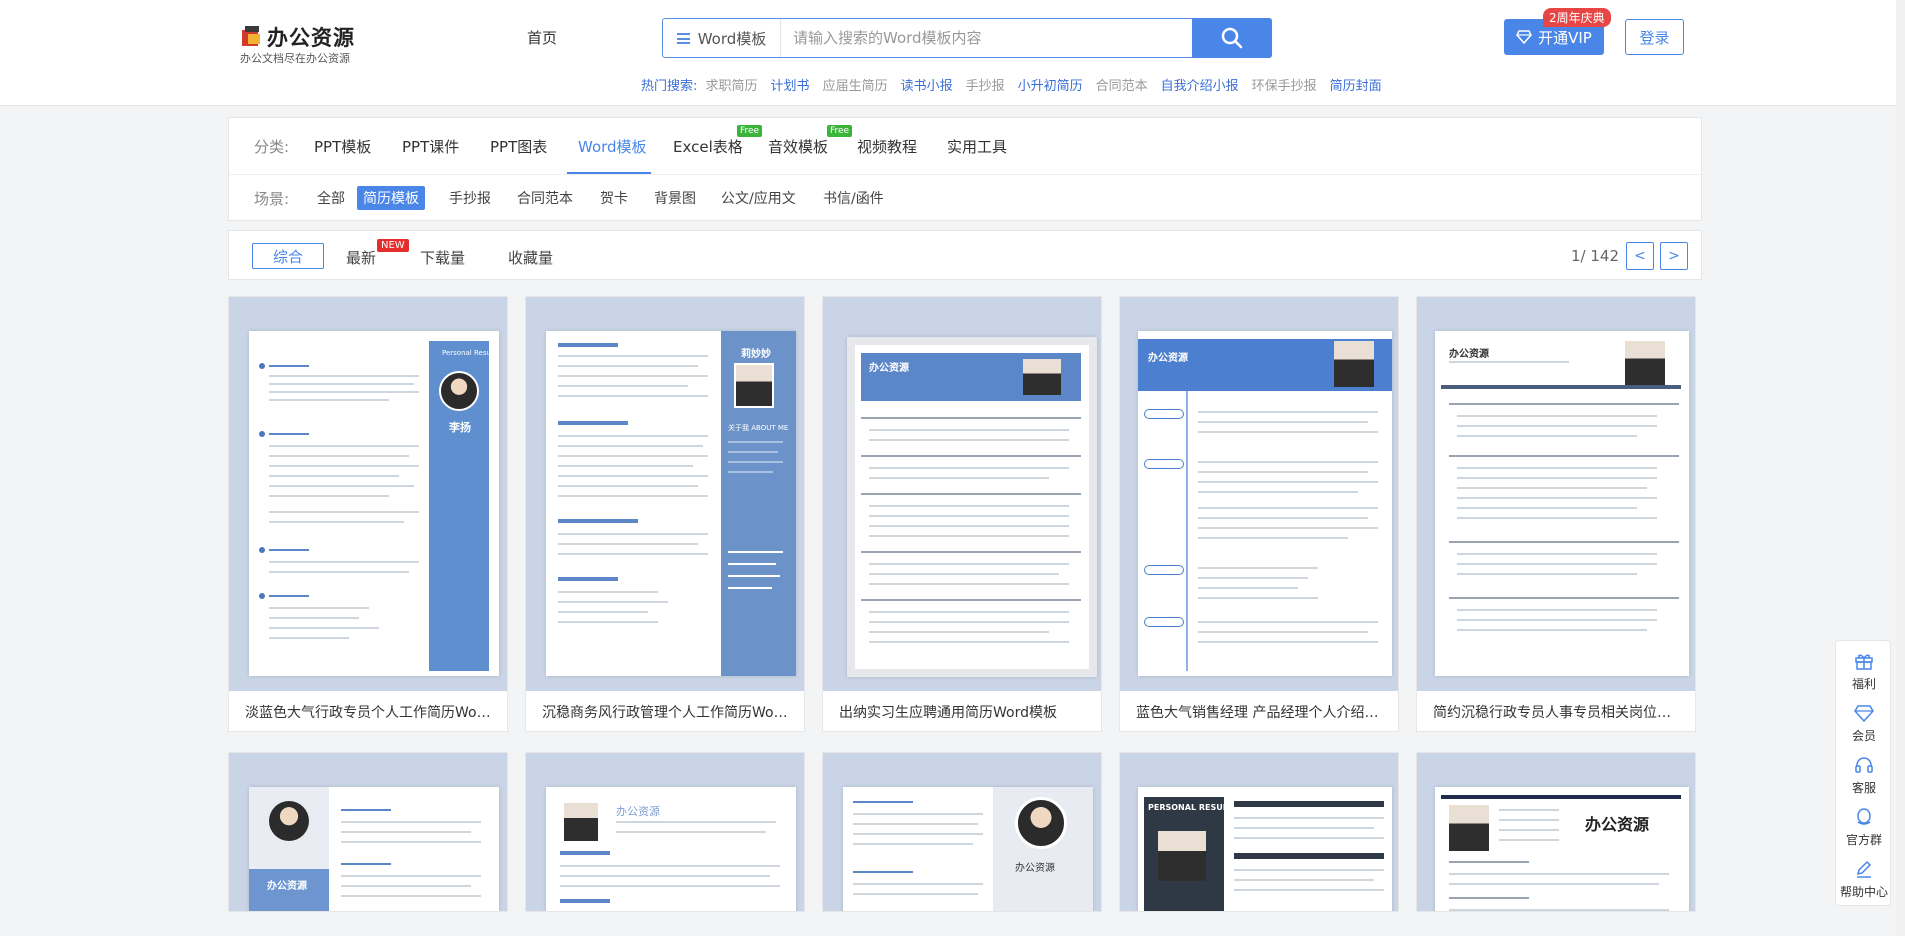 This screenshot has height=936, width=1905. Describe the element at coordinates (1640, 256) in the screenshot. I see `prev-page-button: <` at that location.